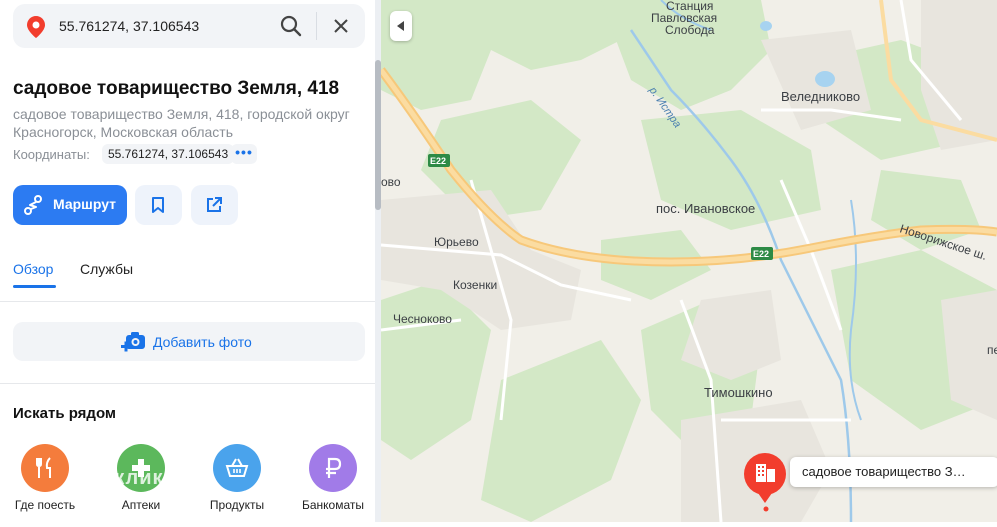 The width and height of the screenshot is (997, 527). What do you see at coordinates (316, 26) in the screenshot?
I see `search-divider` at bounding box center [316, 26].